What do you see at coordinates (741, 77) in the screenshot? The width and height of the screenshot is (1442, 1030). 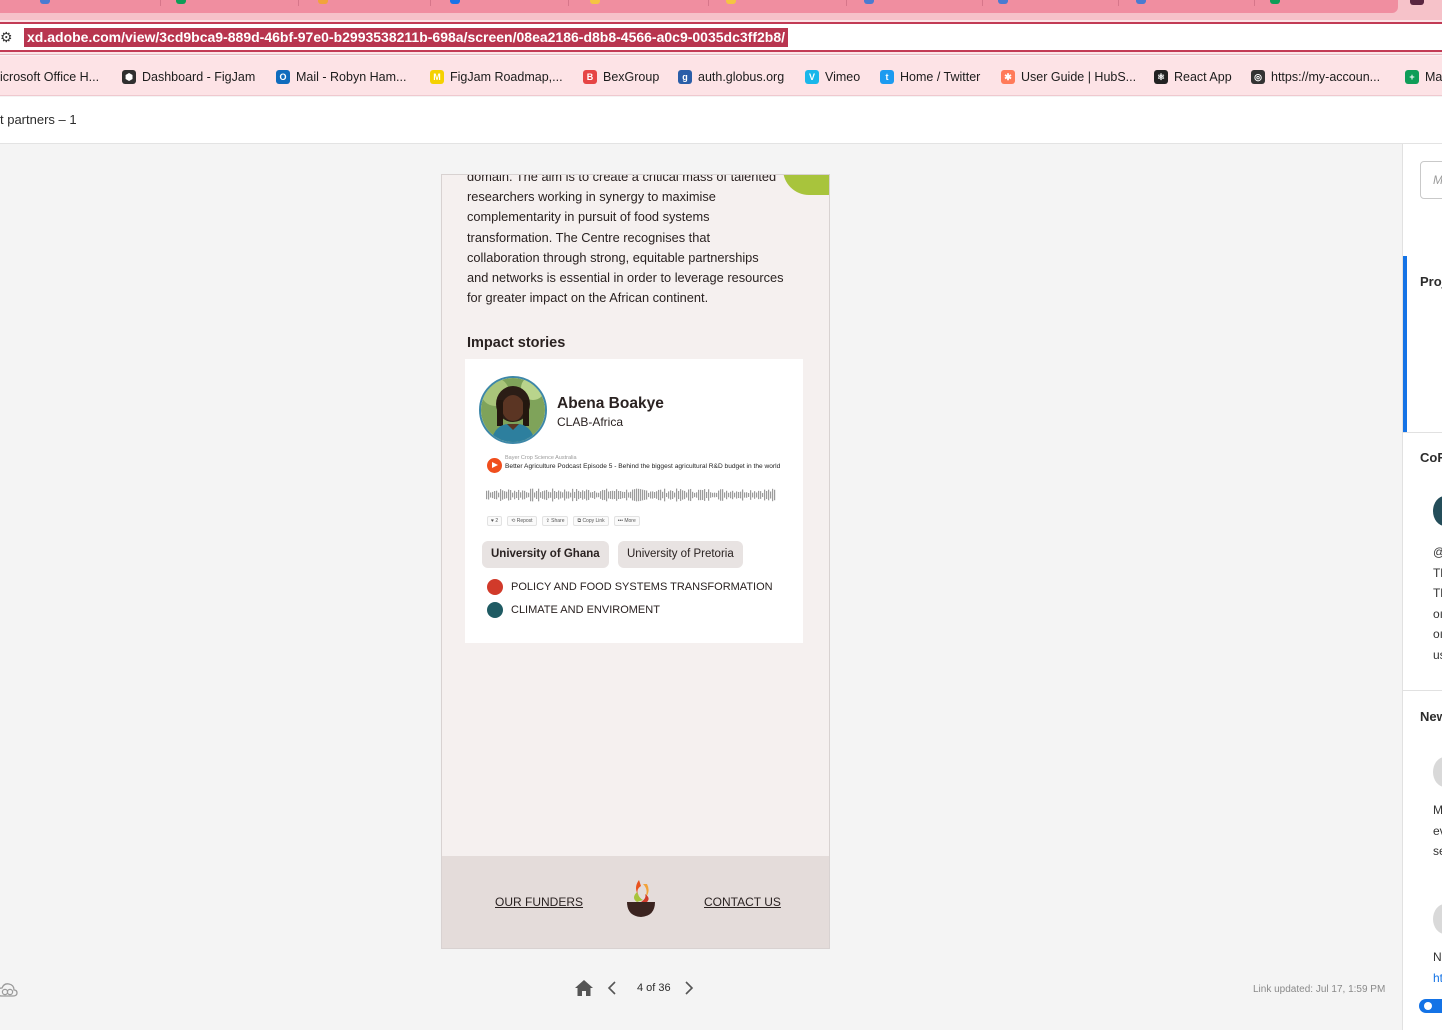 I see `bookmark-label: auth.globus.org` at bounding box center [741, 77].